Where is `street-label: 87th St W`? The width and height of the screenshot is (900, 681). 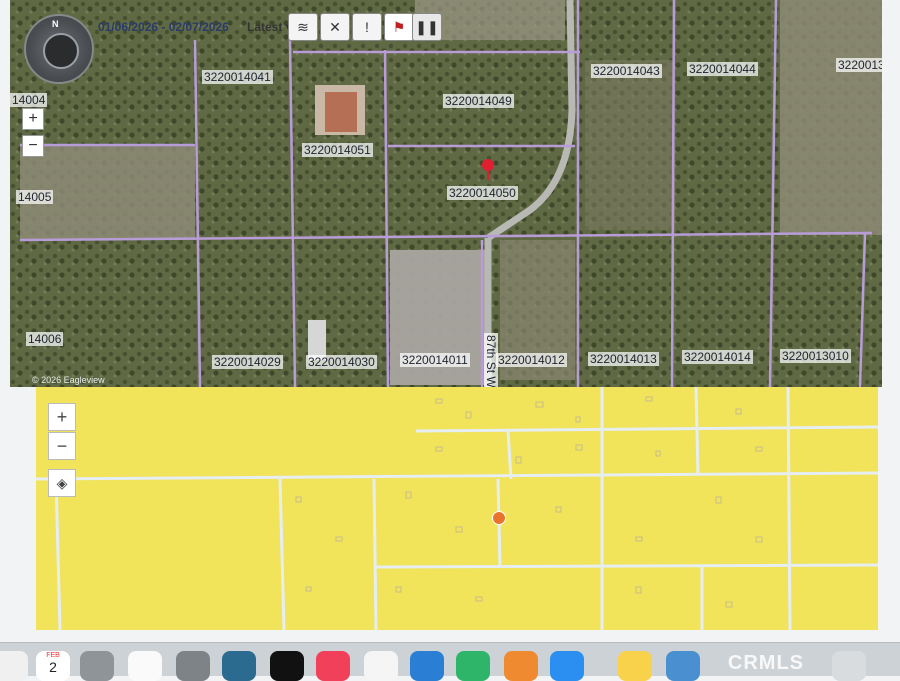 street-label: 87th St W is located at coordinates (491, 360).